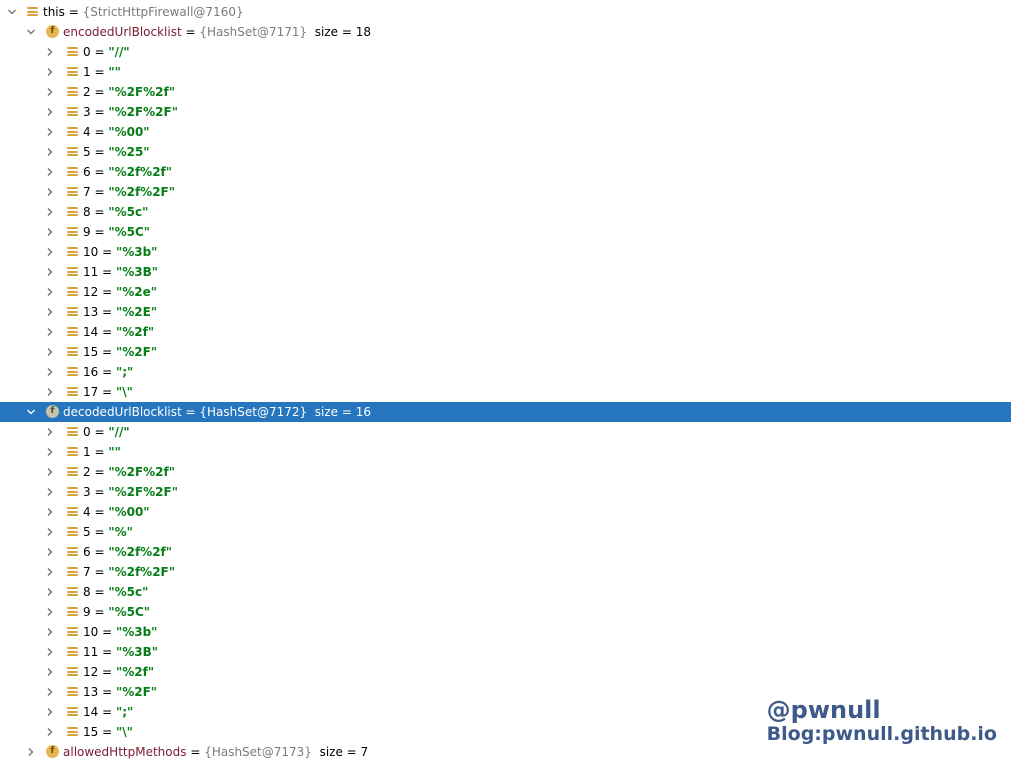  Describe the element at coordinates (124, 372) in the screenshot. I see `item-value: ";"` at that location.